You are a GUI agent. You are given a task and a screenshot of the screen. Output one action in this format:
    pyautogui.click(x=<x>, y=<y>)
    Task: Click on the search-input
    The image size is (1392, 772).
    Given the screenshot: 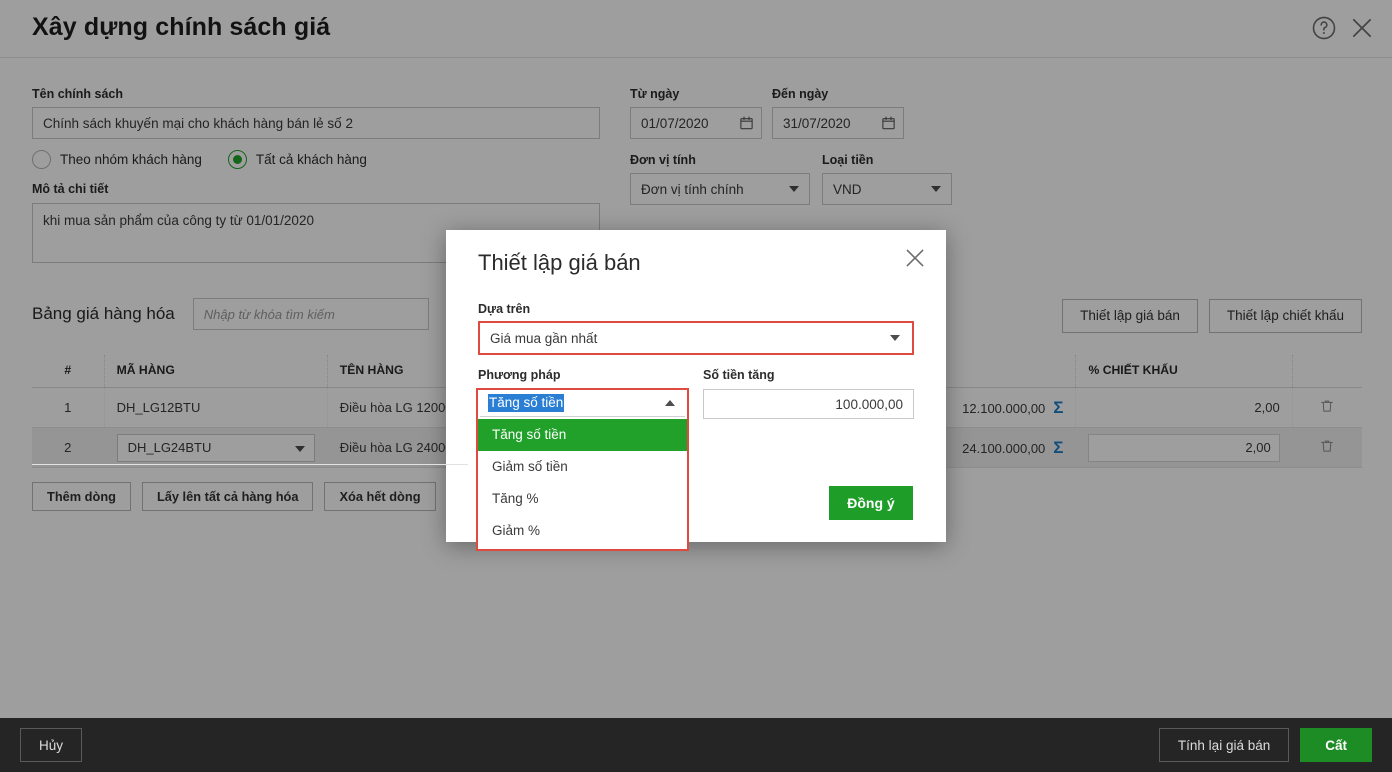 What is the action you would take?
    pyautogui.click(x=310, y=314)
    